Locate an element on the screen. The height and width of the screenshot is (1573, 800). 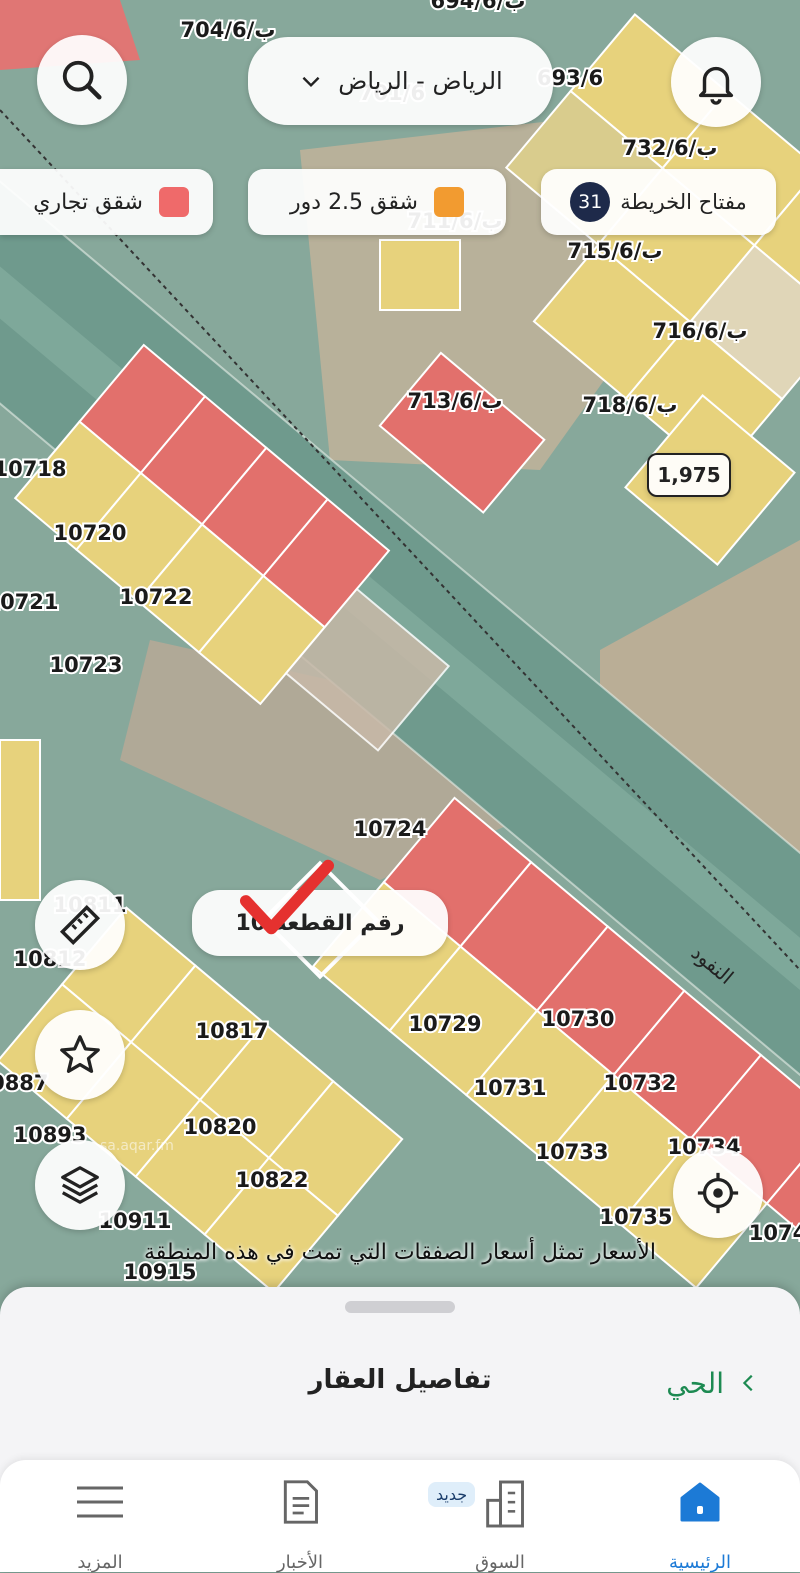
chevron-left-icon is located at coordinates (747, 1383).